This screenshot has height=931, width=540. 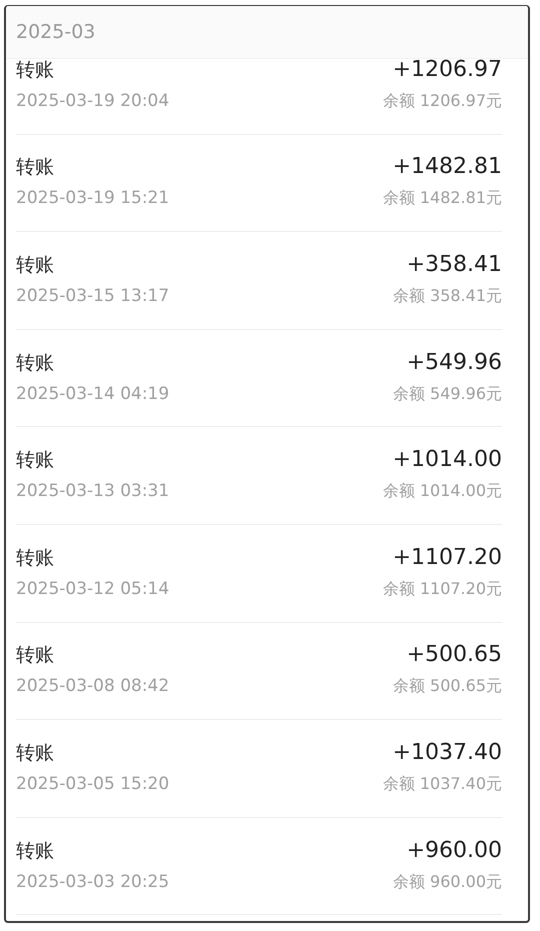 What do you see at coordinates (442, 491) in the screenshot?
I see `balance-text: 余额 1014.00元` at bounding box center [442, 491].